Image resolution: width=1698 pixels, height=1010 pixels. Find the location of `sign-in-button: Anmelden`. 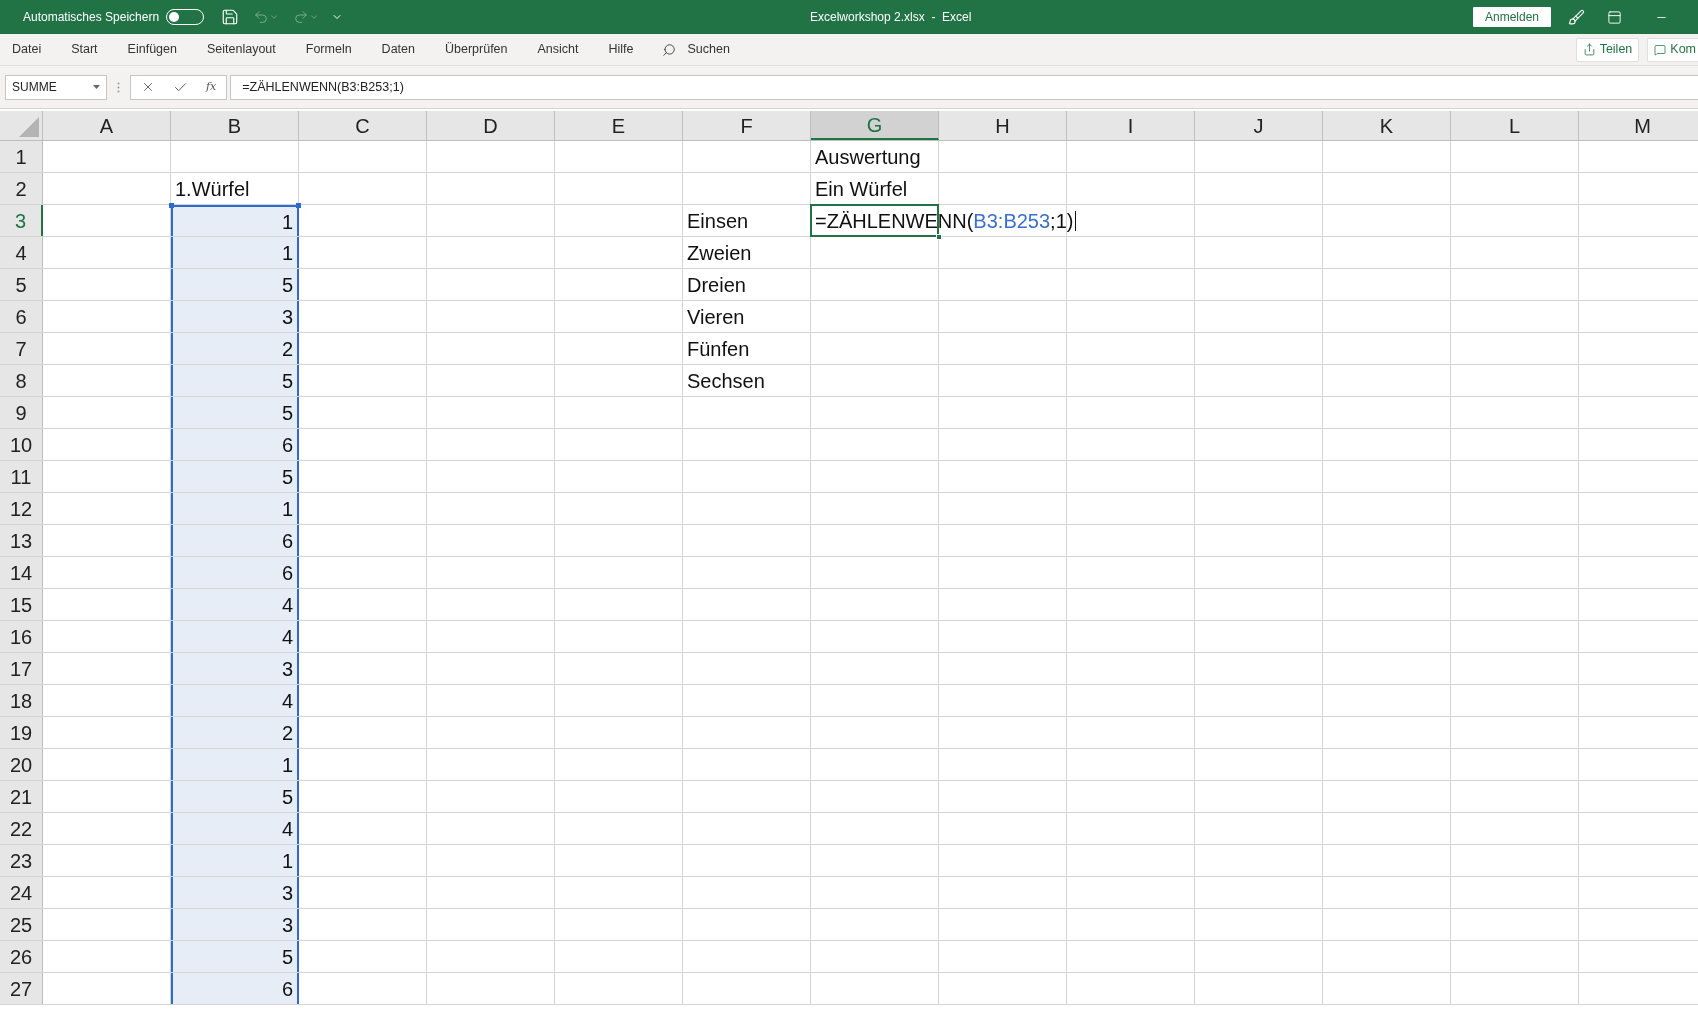

sign-in-button: Anmelden is located at coordinates (1511, 17).